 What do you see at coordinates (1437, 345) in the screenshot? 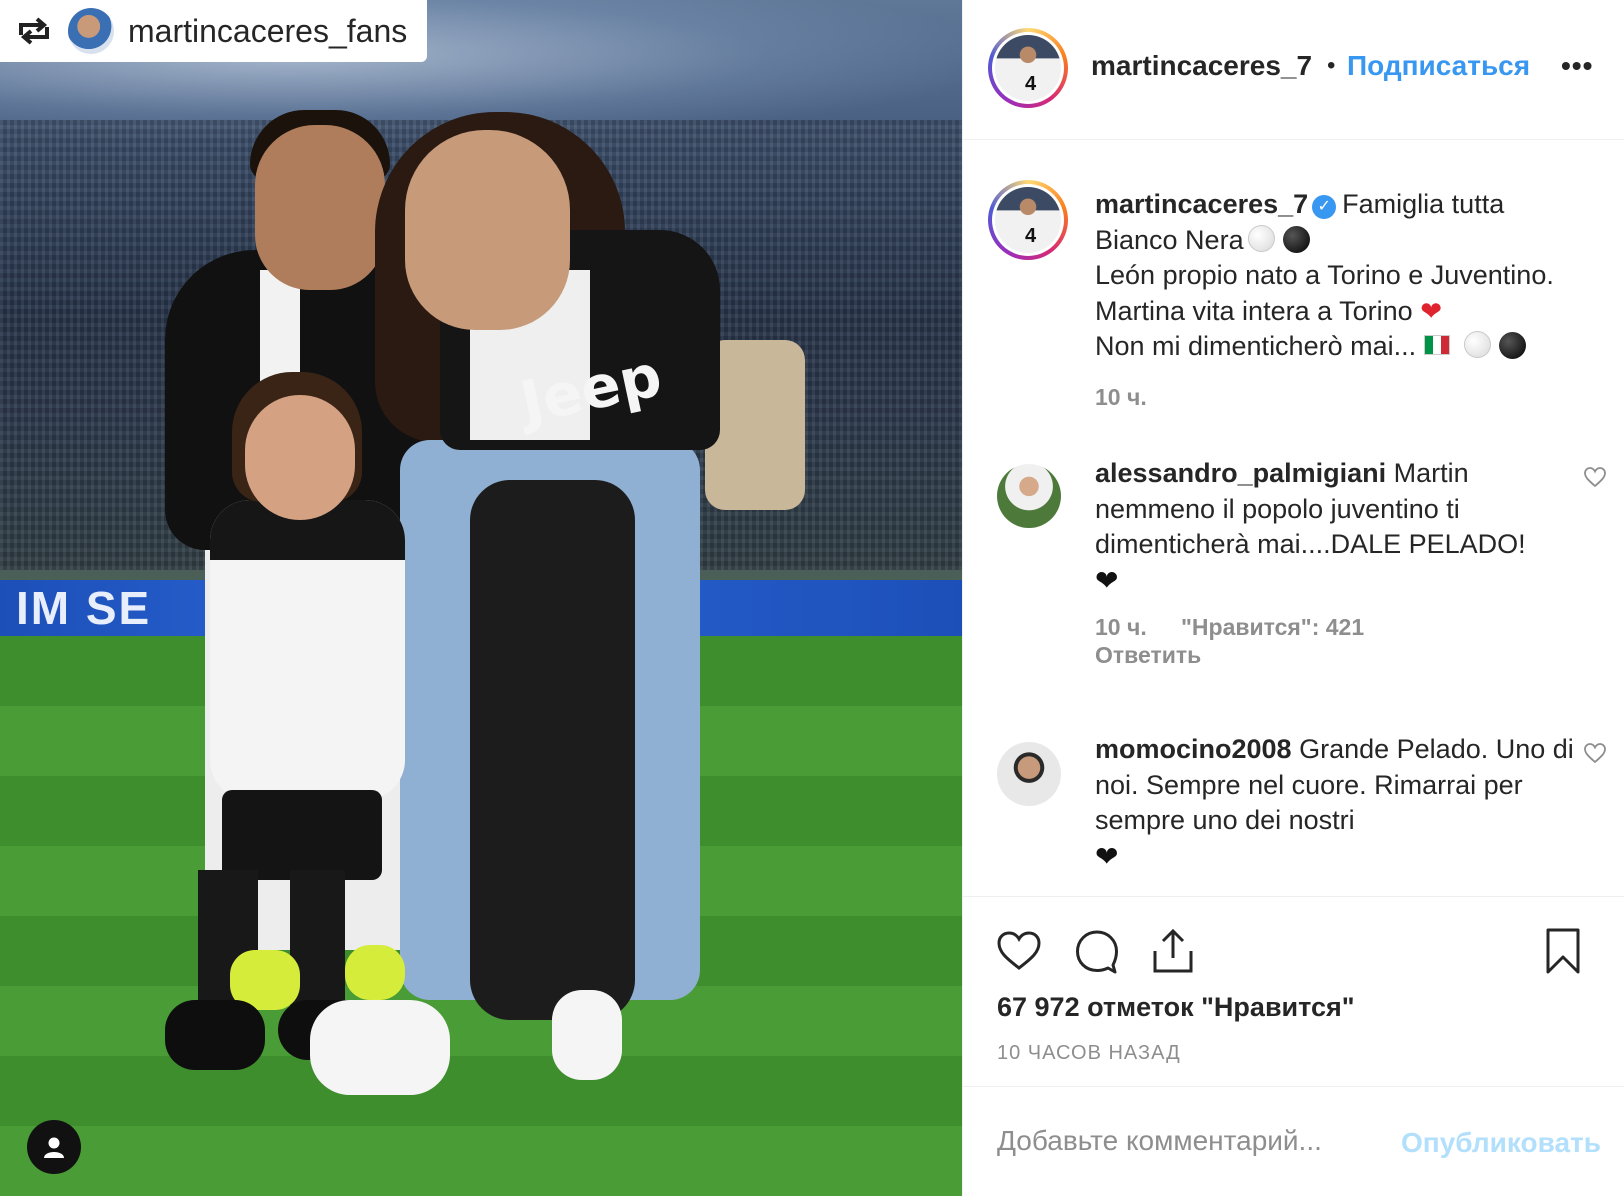
I see `italy-flag-icon` at bounding box center [1437, 345].